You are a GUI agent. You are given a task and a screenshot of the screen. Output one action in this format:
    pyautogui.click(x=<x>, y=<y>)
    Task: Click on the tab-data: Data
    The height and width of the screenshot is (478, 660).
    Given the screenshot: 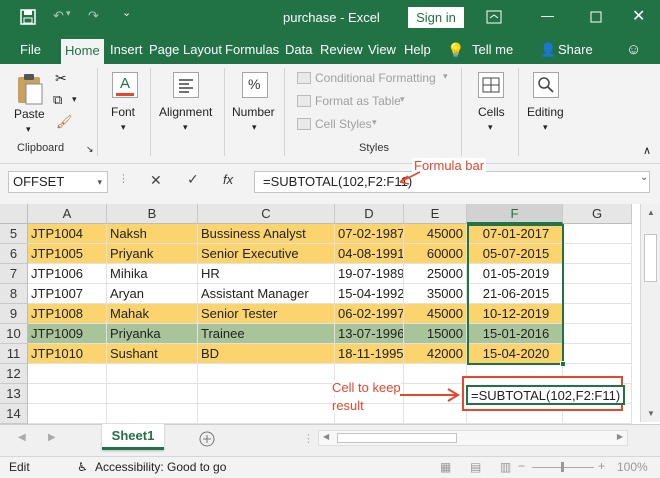 What is the action you would take?
    pyautogui.click(x=298, y=50)
    